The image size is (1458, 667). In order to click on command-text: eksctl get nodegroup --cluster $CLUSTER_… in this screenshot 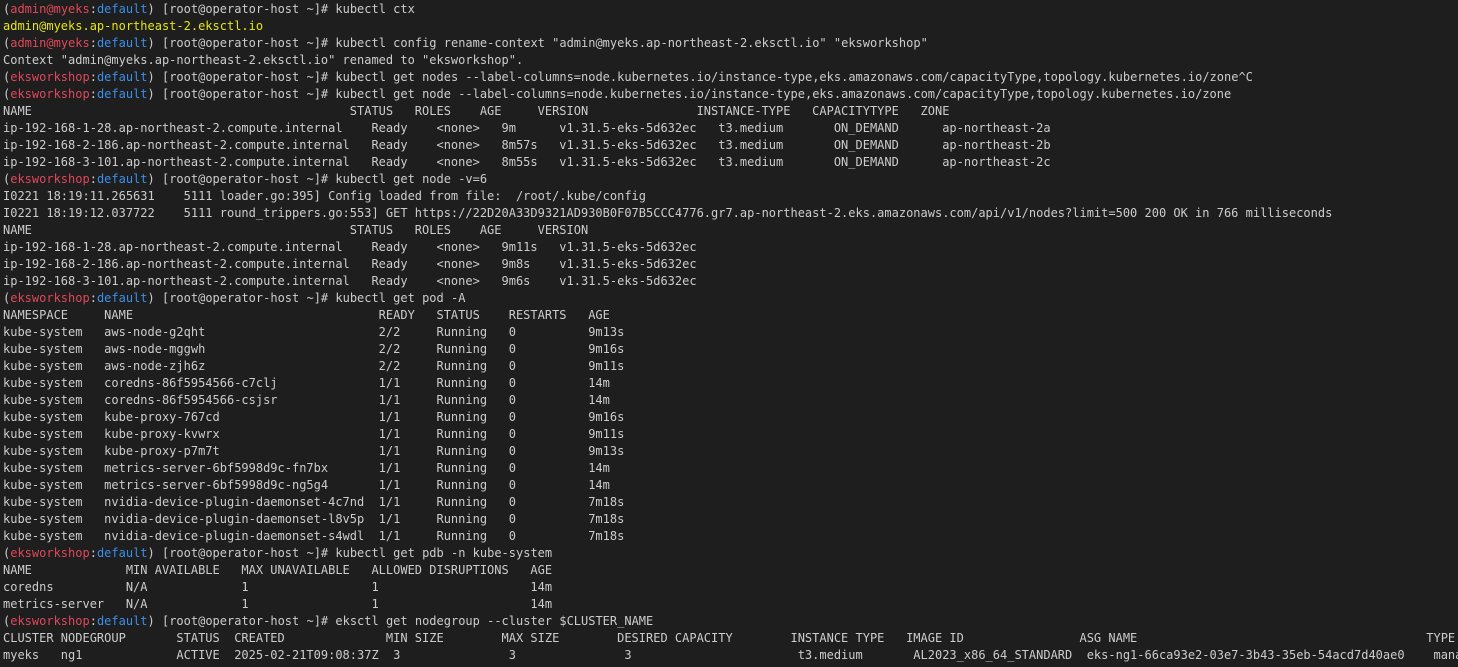, I will do `click(494, 621)`.